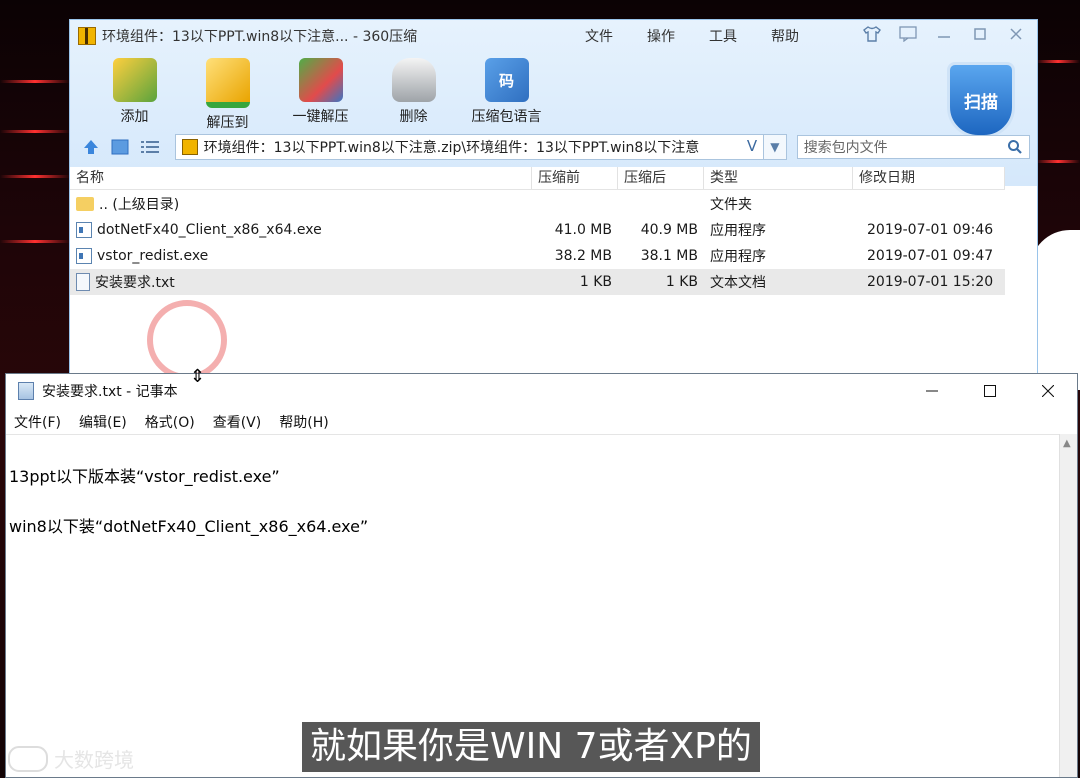 The image size is (1080, 778). I want to click on thumbnail-view-icon, so click(121, 147).